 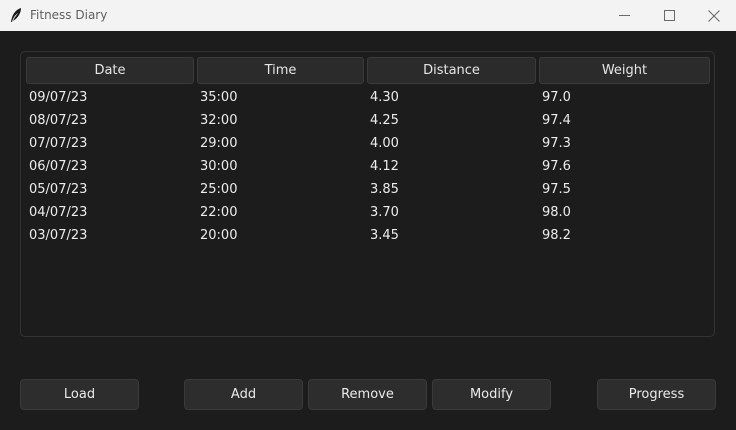 I want to click on distance-cell: 4.30, so click(x=384, y=97).